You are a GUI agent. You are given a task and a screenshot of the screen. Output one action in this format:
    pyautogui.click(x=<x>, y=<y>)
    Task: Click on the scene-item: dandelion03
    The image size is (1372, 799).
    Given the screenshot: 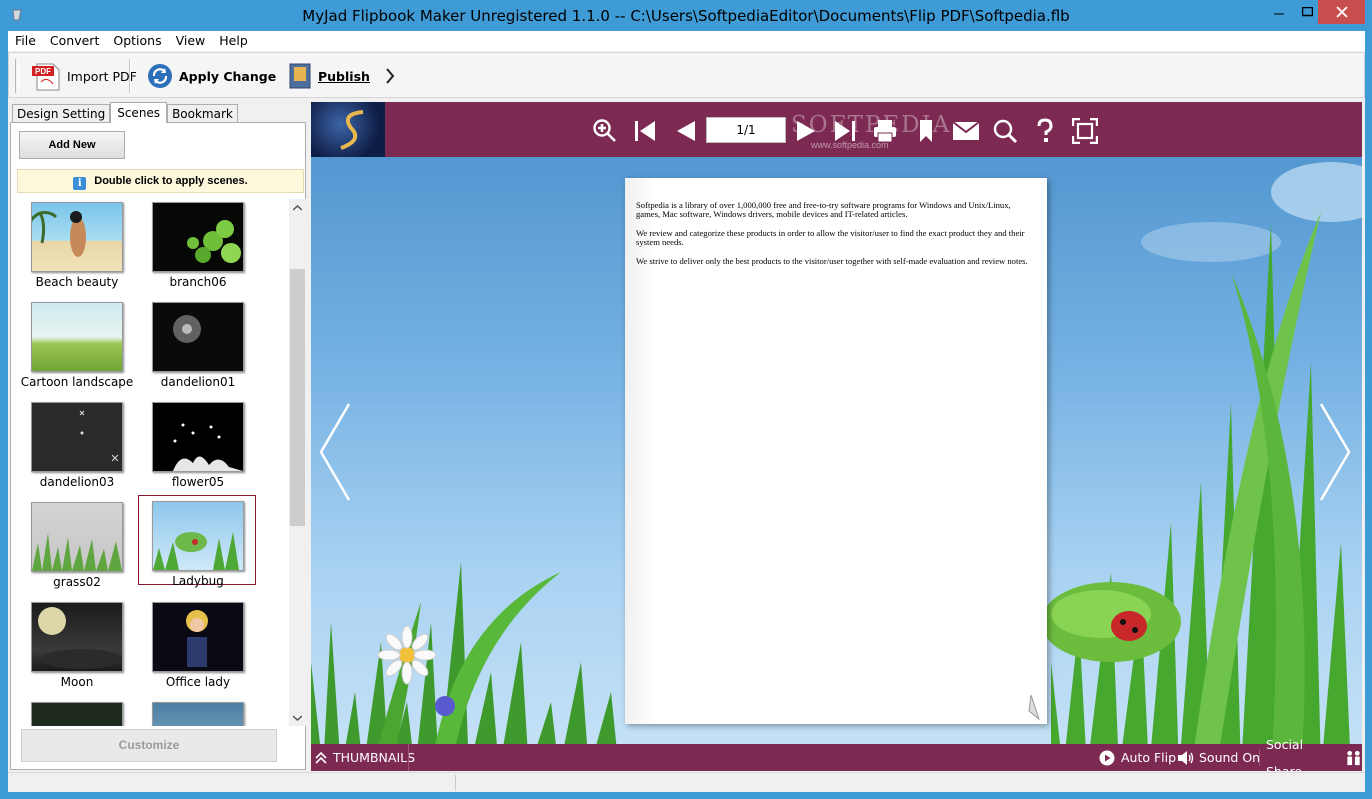 What is the action you would take?
    pyautogui.click(x=77, y=444)
    